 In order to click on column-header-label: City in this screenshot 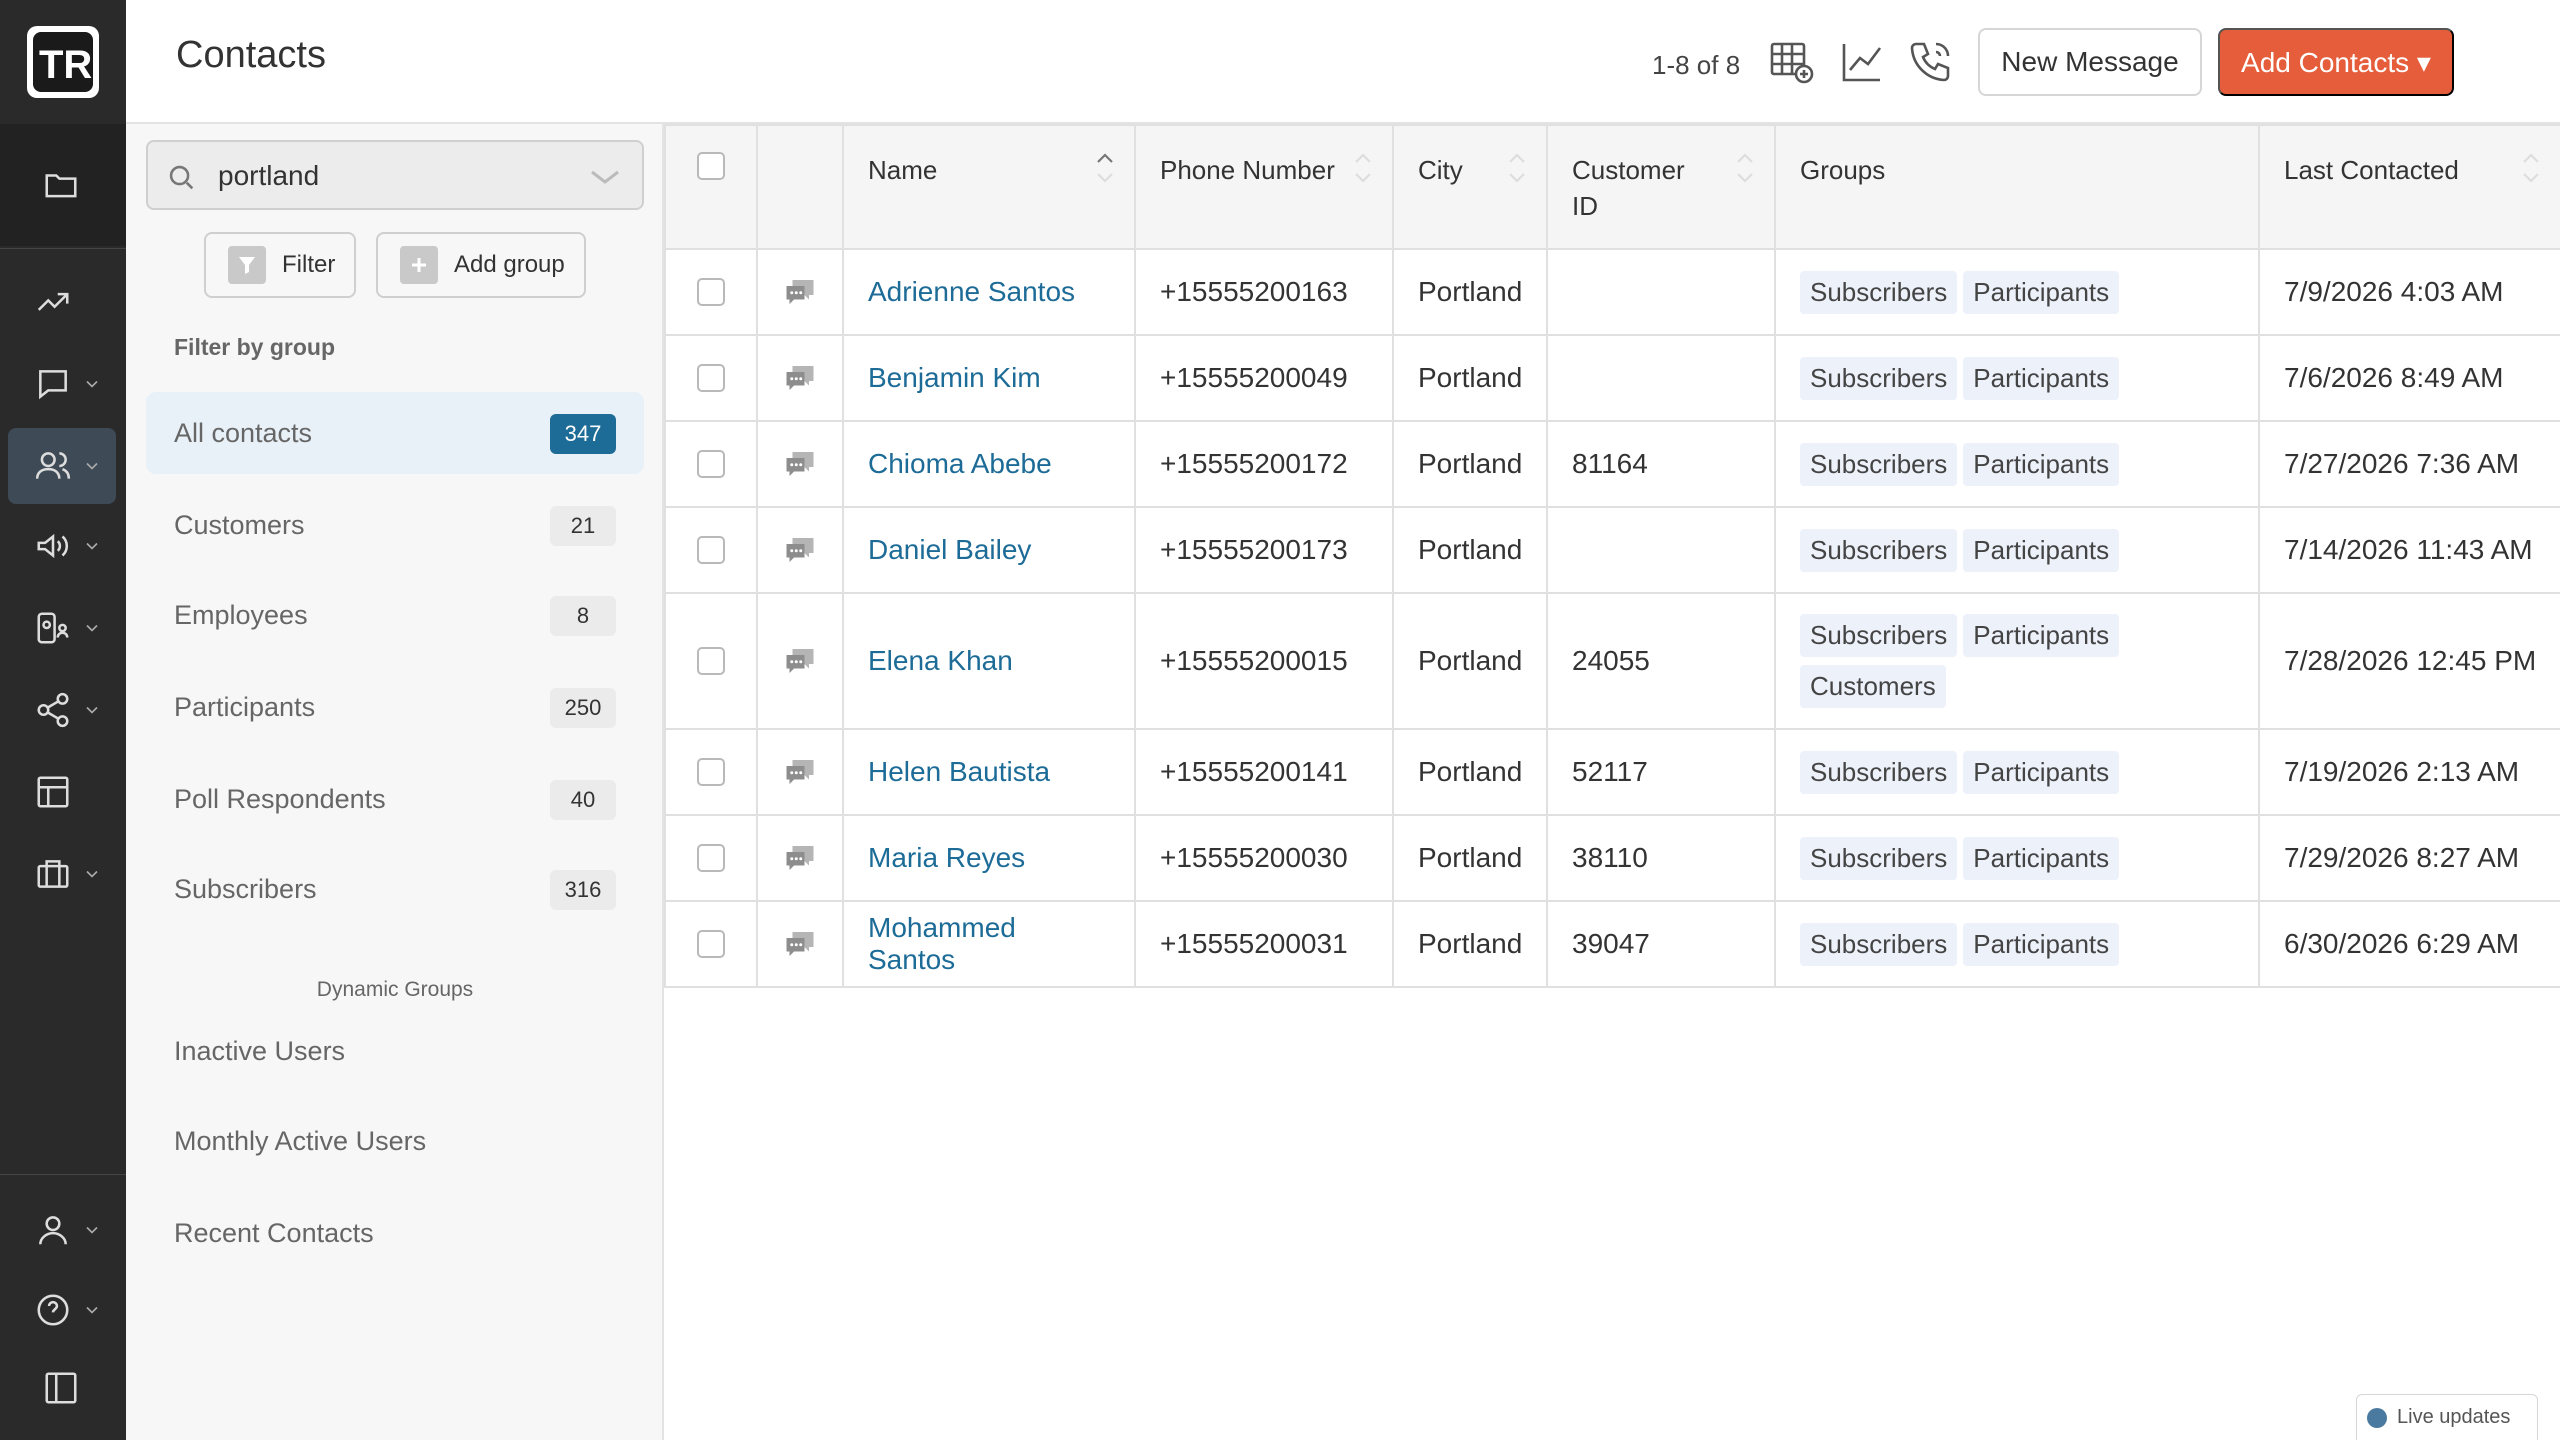, I will do `click(1440, 170)`.